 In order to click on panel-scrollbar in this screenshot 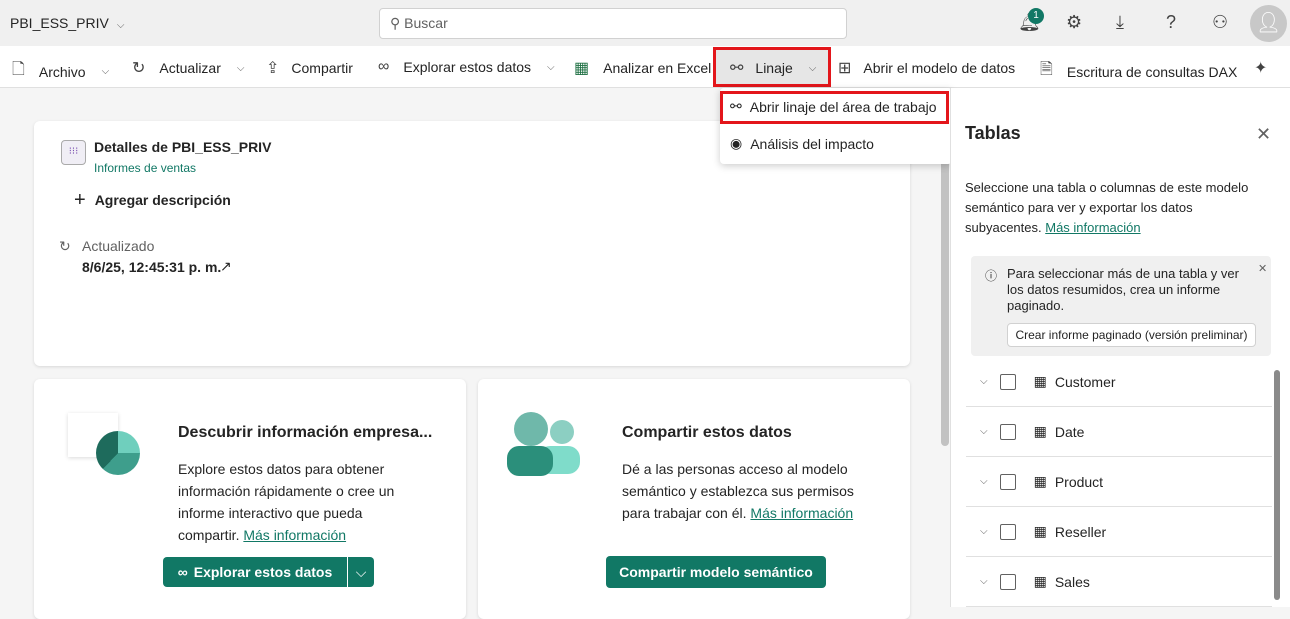, I will do `click(1277, 485)`.